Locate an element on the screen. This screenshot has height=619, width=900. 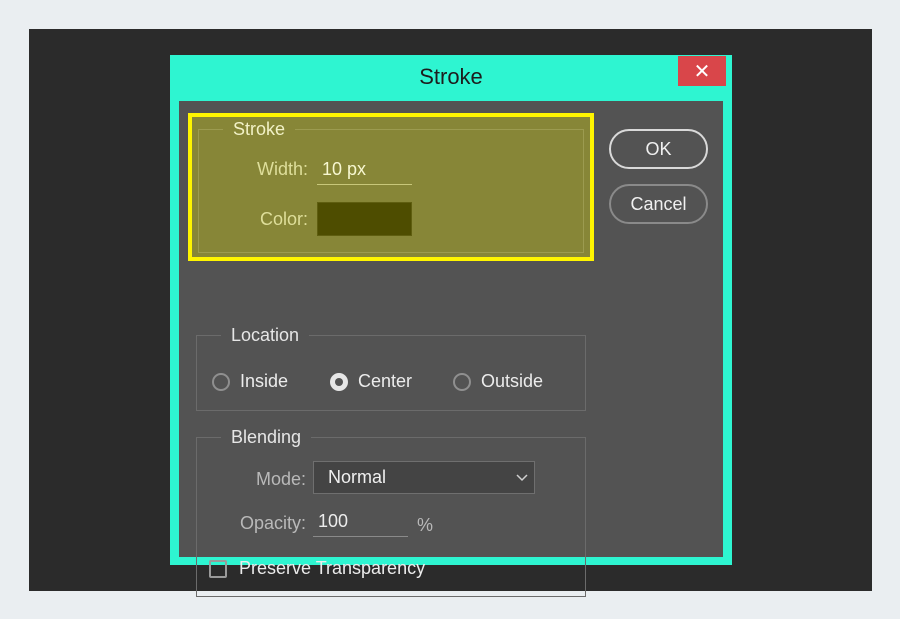
stroke-group-highlight: Stroke Width: 10 px Color: is located at coordinates (391, 187).